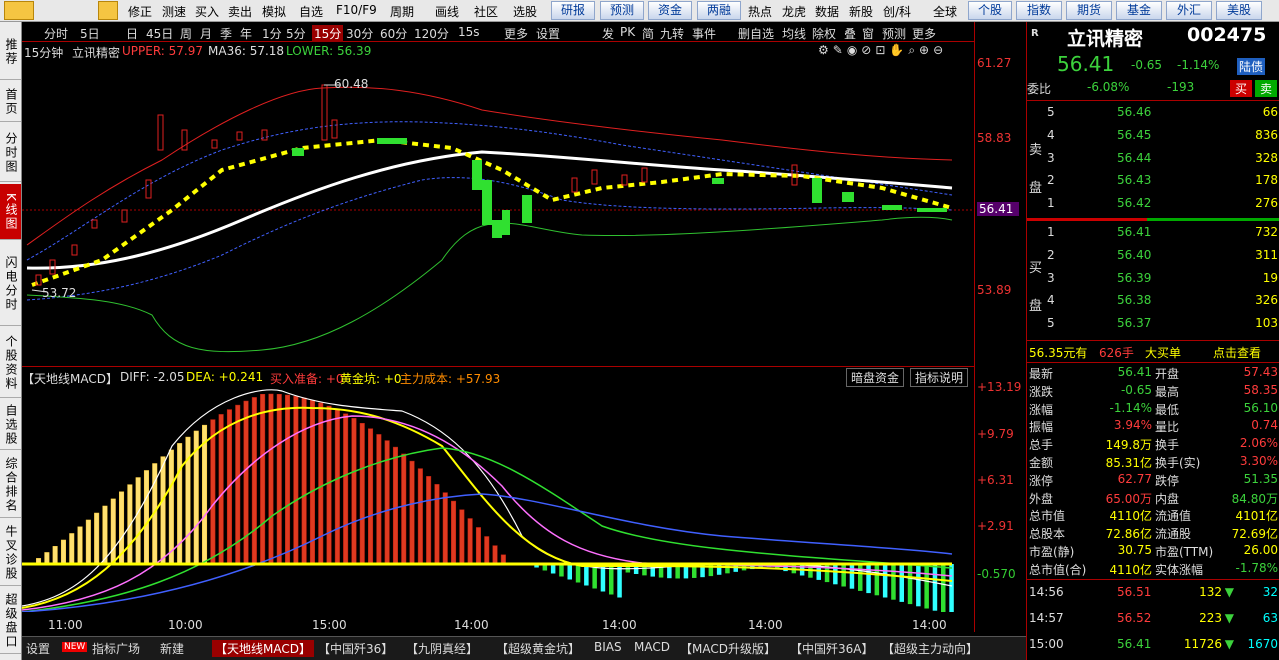  I want to click on toolbar-item: F10/F9, so click(356, 10).